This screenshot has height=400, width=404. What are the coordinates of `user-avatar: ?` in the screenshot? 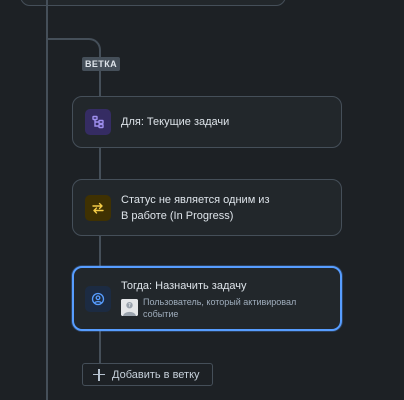 It's located at (129, 307).